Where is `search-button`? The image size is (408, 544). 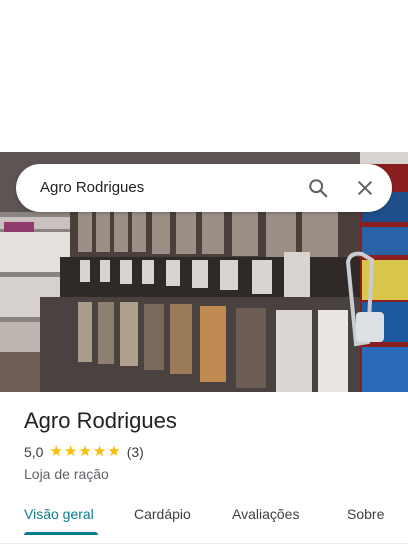
search-button is located at coordinates (318, 188).